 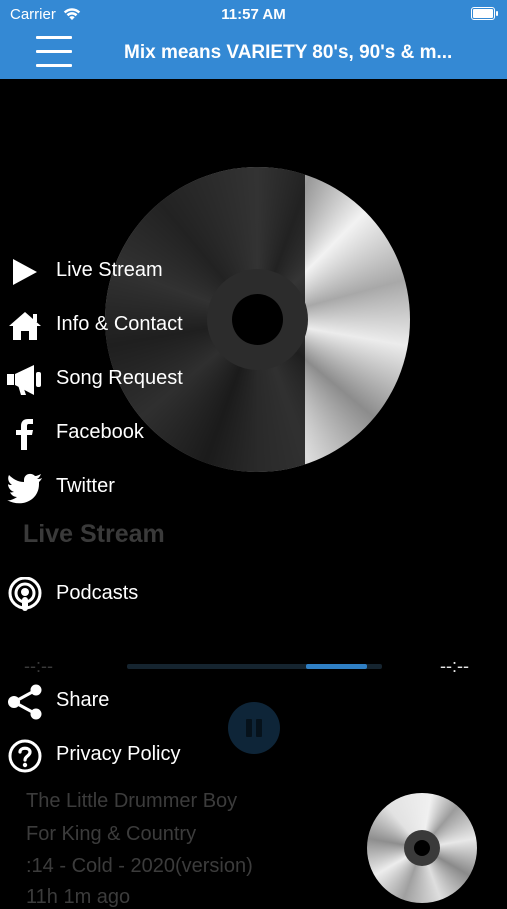 I want to click on battery-icon, so click(x=484, y=13).